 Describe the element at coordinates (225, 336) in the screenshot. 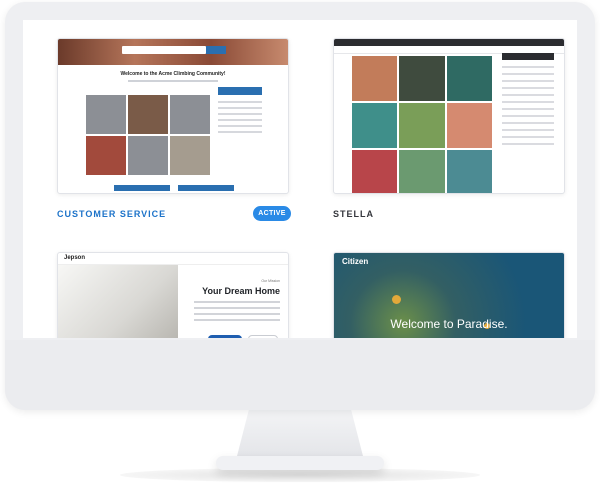

I see `preview-primary-button` at that location.